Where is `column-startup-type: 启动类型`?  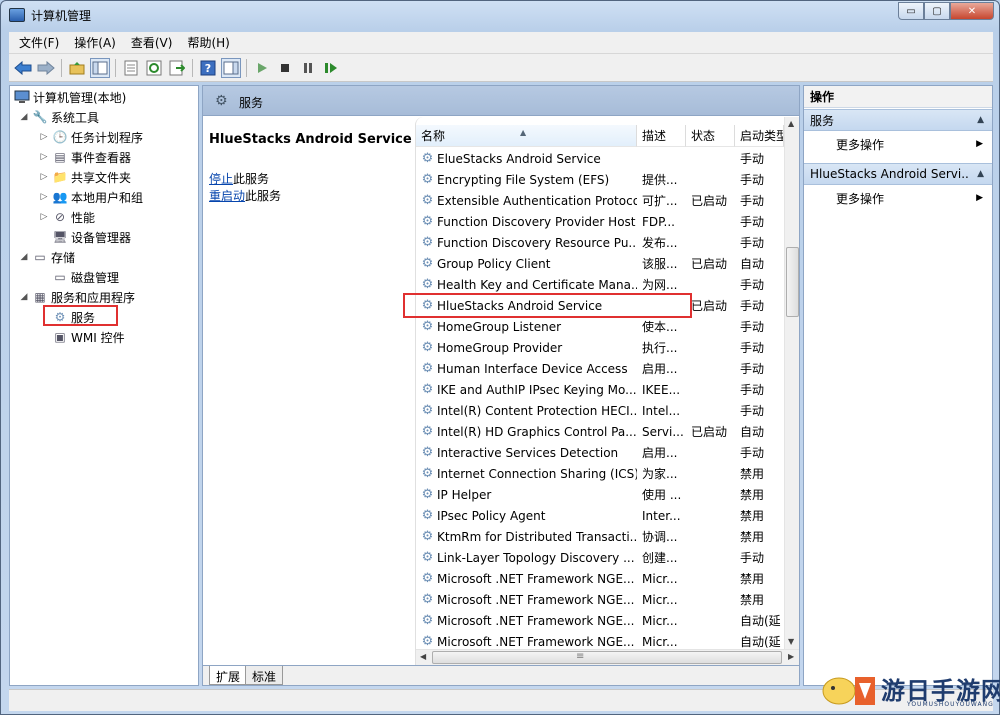
column-startup-type: 启动类型 is located at coordinates (759, 136).